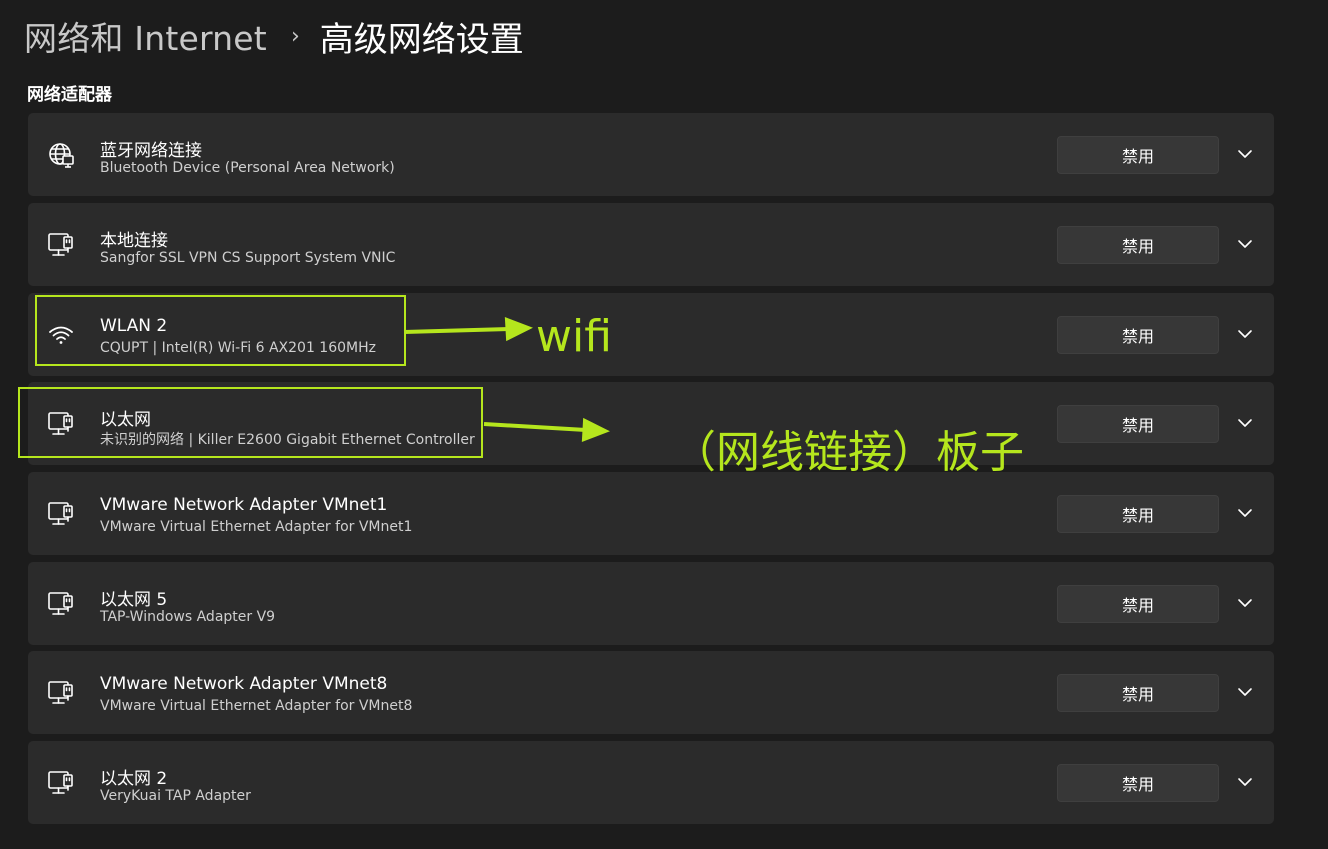  I want to click on adapter-name: VMware Network Adapter VMnet8, so click(244, 684).